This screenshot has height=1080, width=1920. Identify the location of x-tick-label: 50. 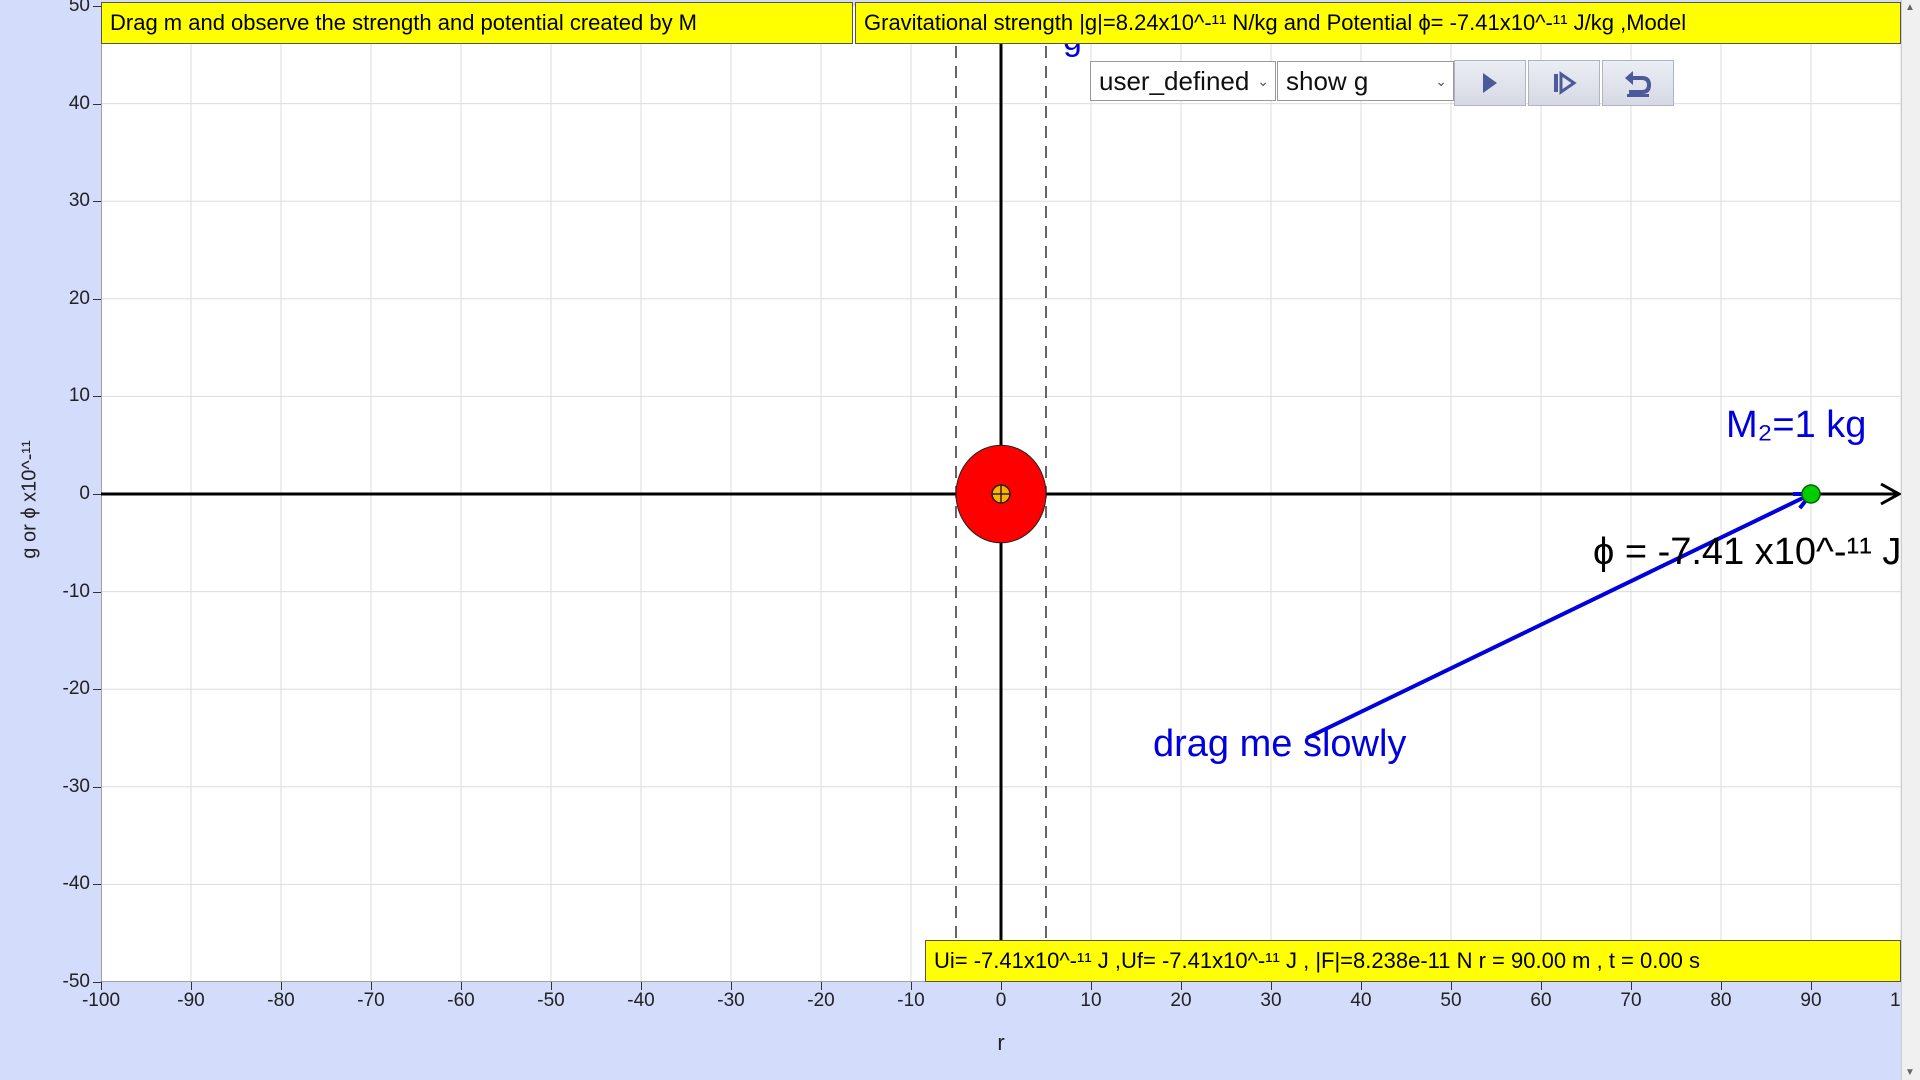
(1451, 1000).